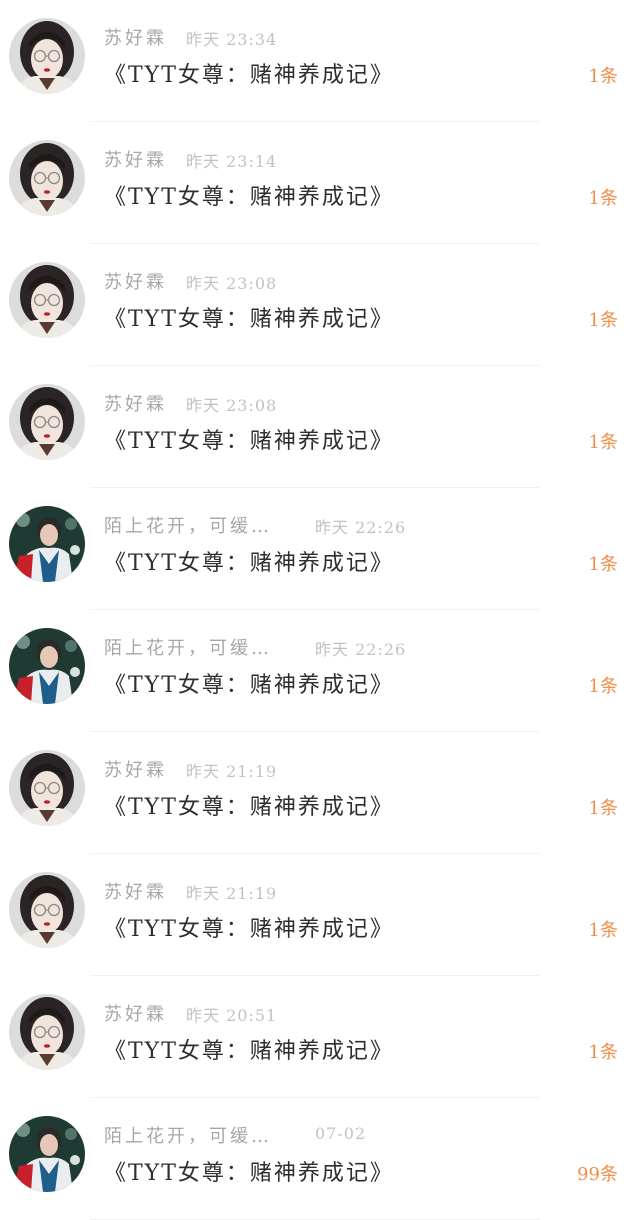 Image resolution: width=640 pixels, height=1220 pixels. What do you see at coordinates (232, 39) in the screenshot?
I see `message-time: 昨天 23:34` at bounding box center [232, 39].